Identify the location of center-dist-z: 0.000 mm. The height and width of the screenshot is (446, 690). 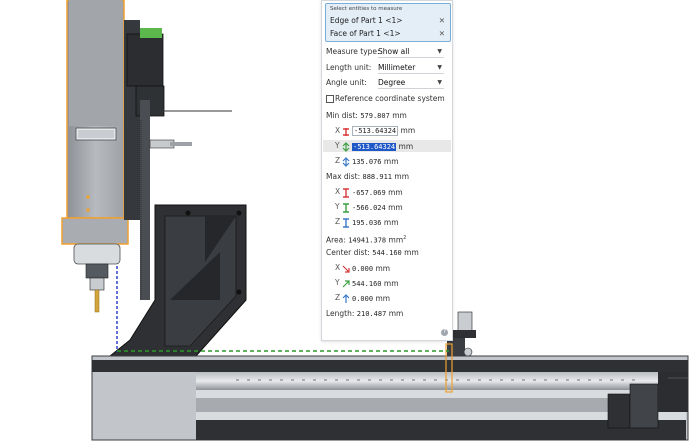
(371, 299).